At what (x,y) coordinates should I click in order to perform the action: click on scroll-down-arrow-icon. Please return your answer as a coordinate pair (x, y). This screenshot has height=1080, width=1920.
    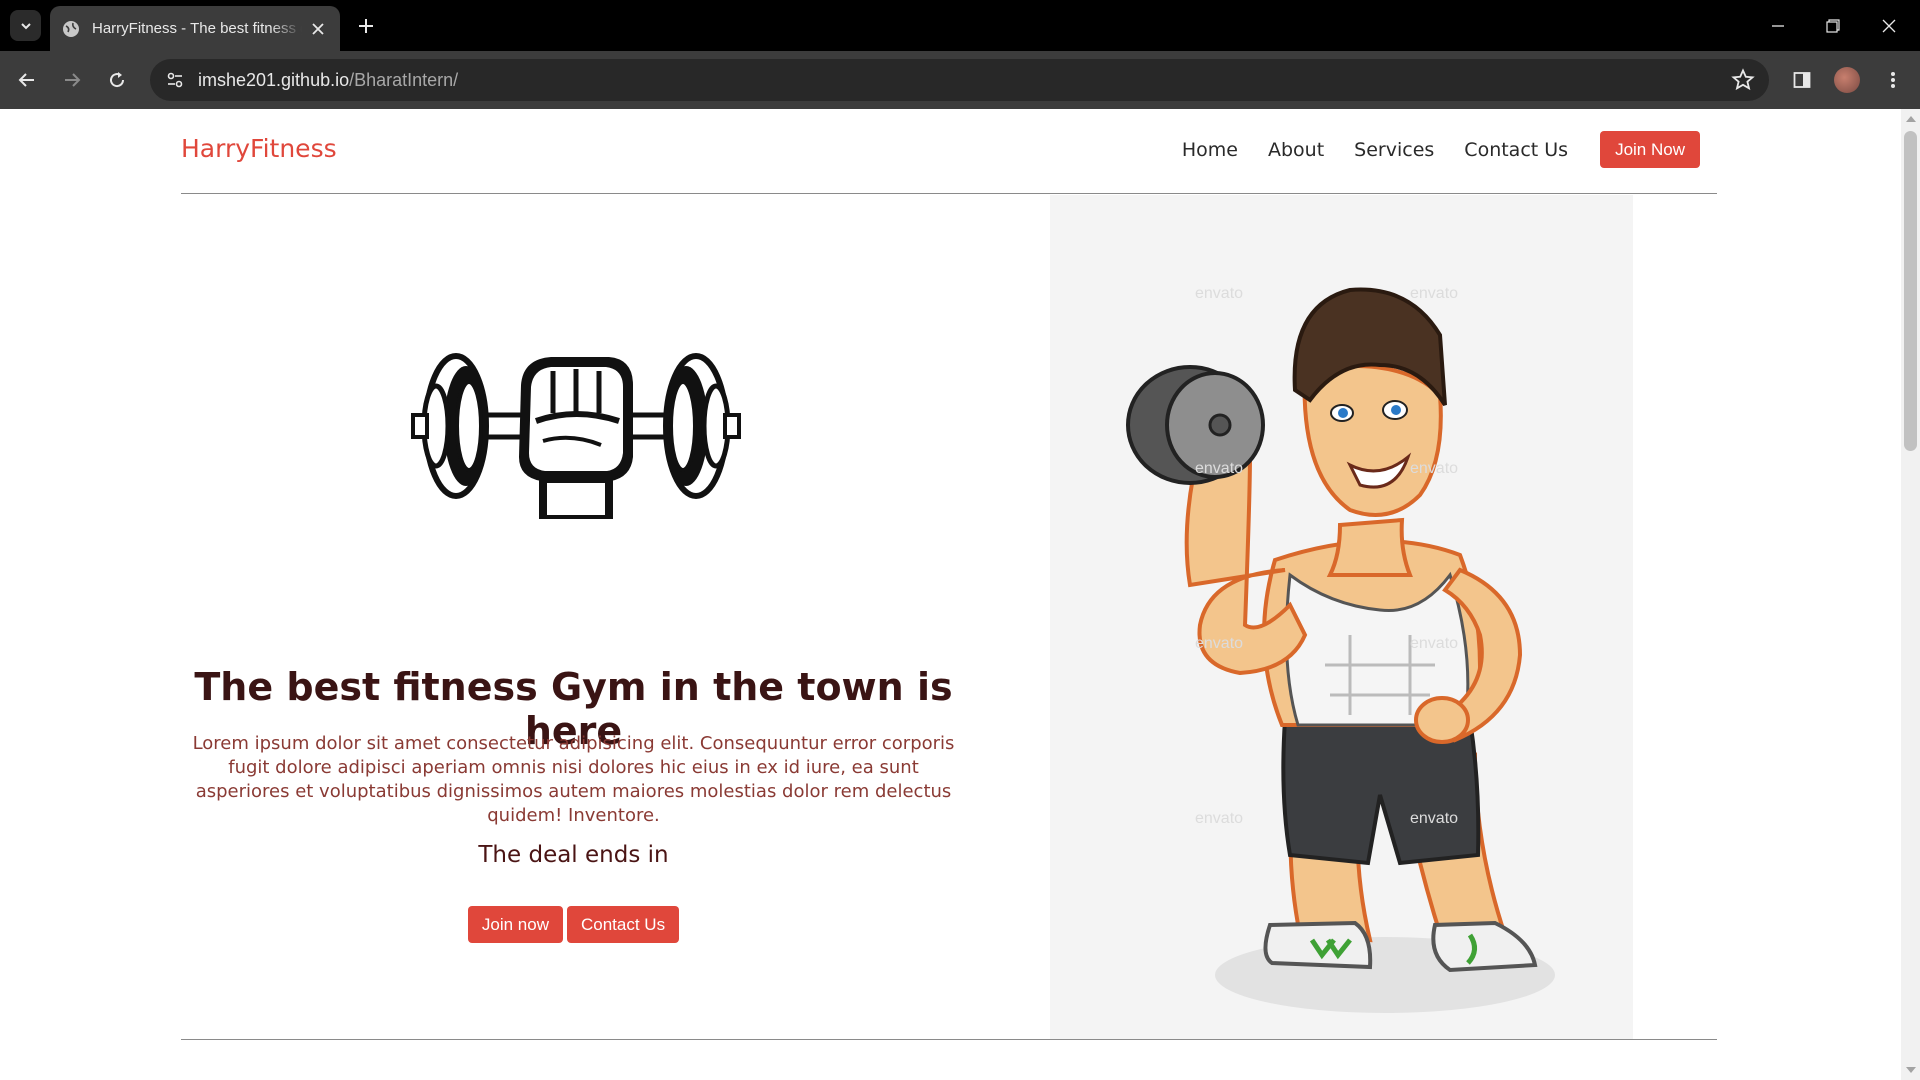
    Looking at the image, I should click on (1911, 1070).